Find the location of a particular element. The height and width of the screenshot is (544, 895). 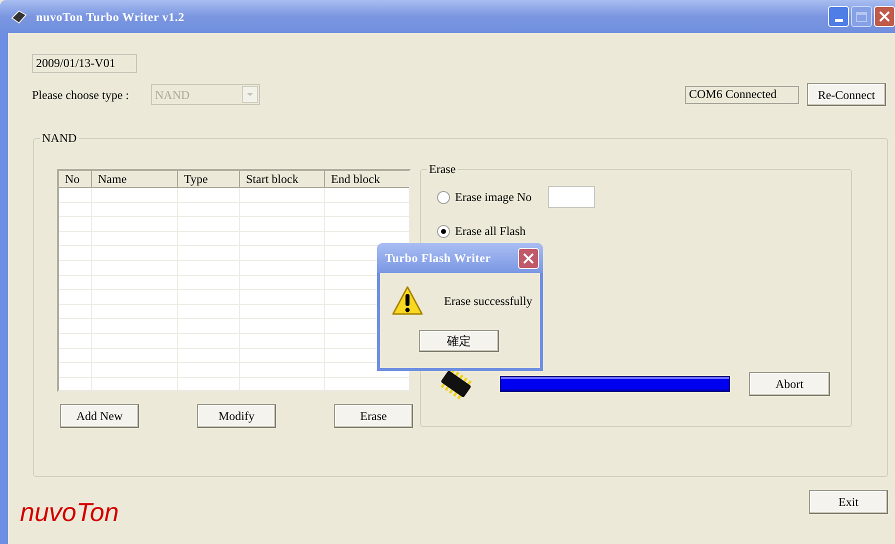

type-label: Please choose type : is located at coordinates (80, 95).